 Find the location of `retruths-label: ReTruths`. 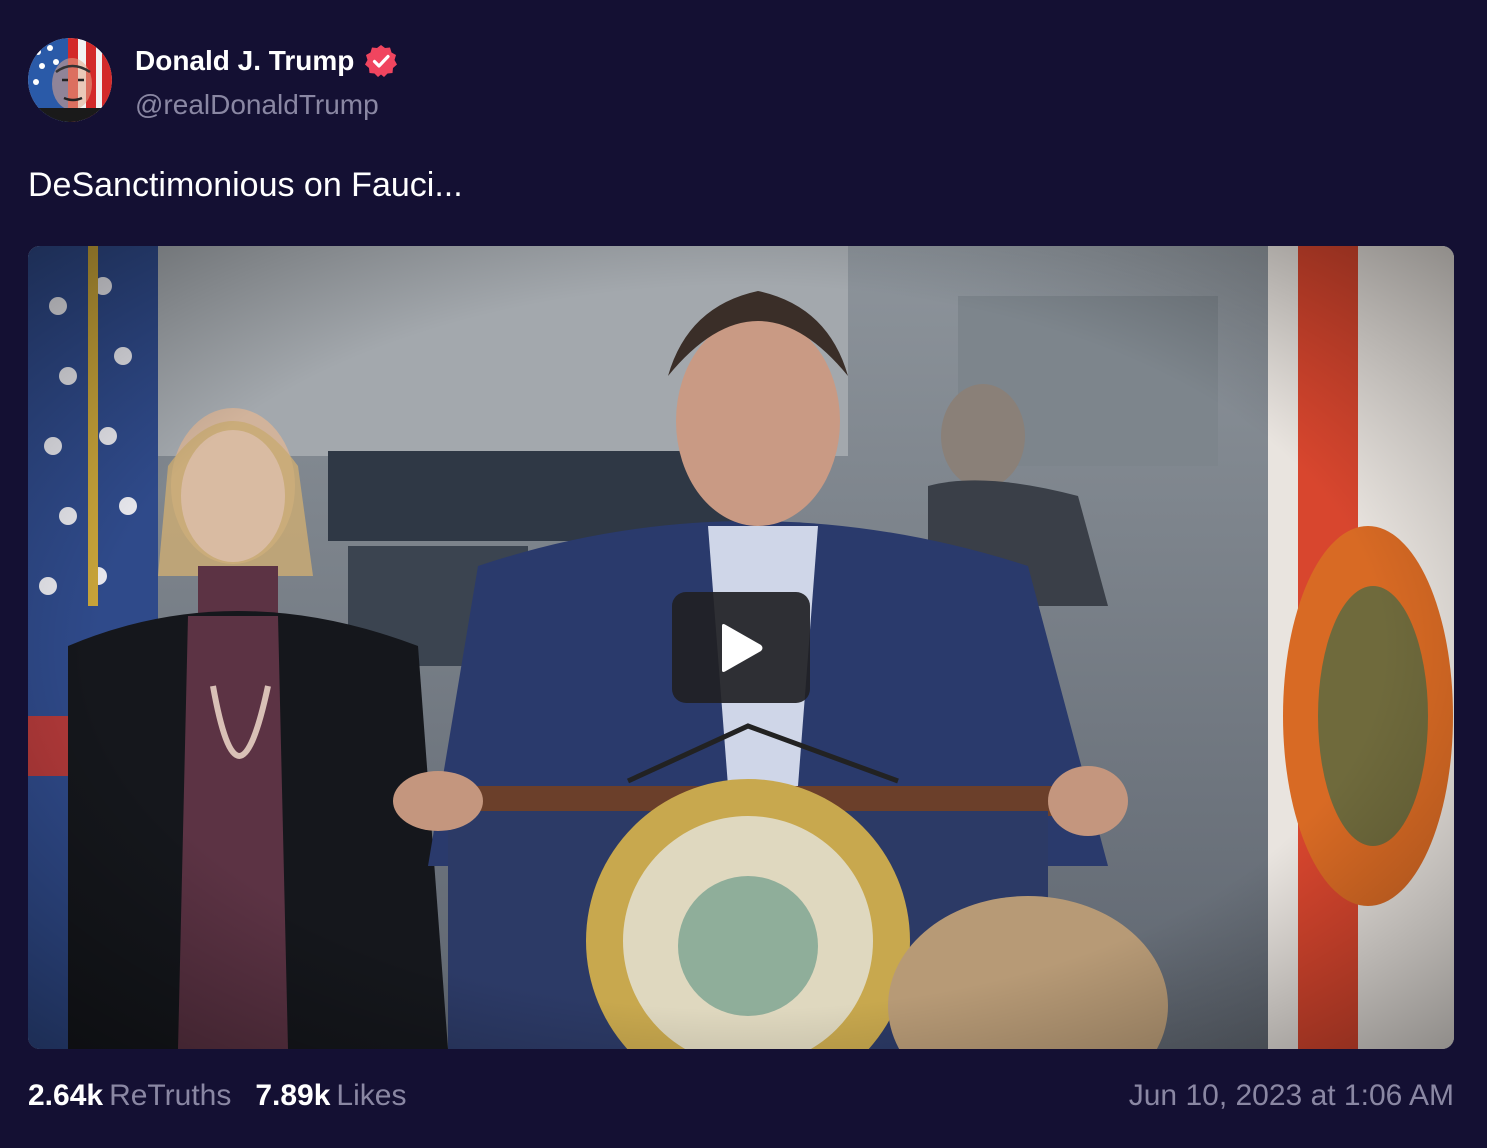

retruths-label: ReTruths is located at coordinates (170, 1095).